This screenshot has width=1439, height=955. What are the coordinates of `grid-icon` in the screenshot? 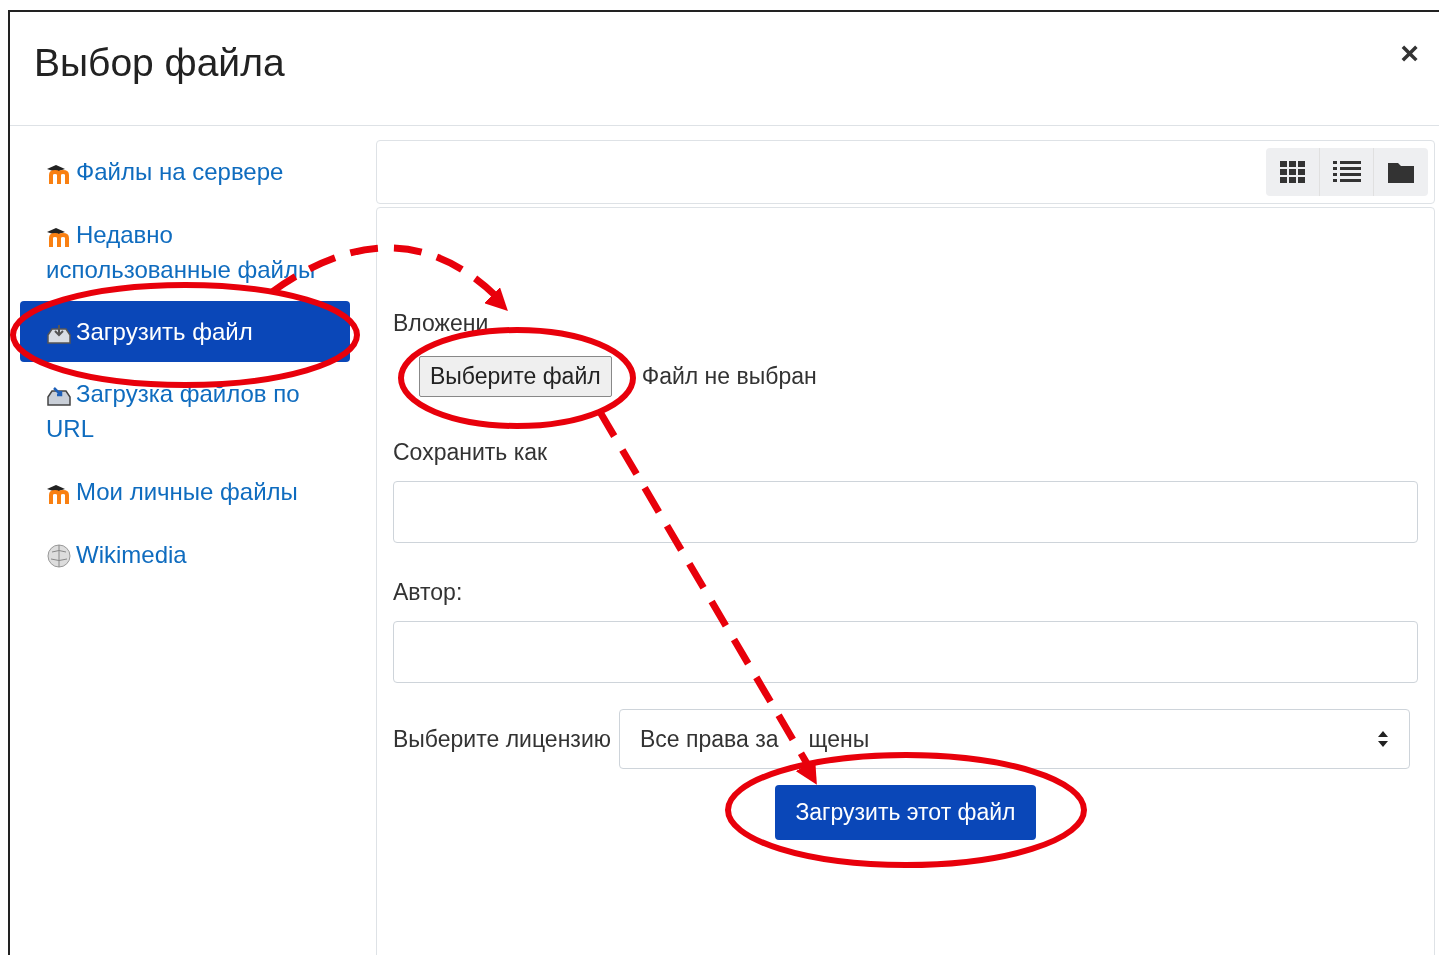 It's located at (1292, 172).